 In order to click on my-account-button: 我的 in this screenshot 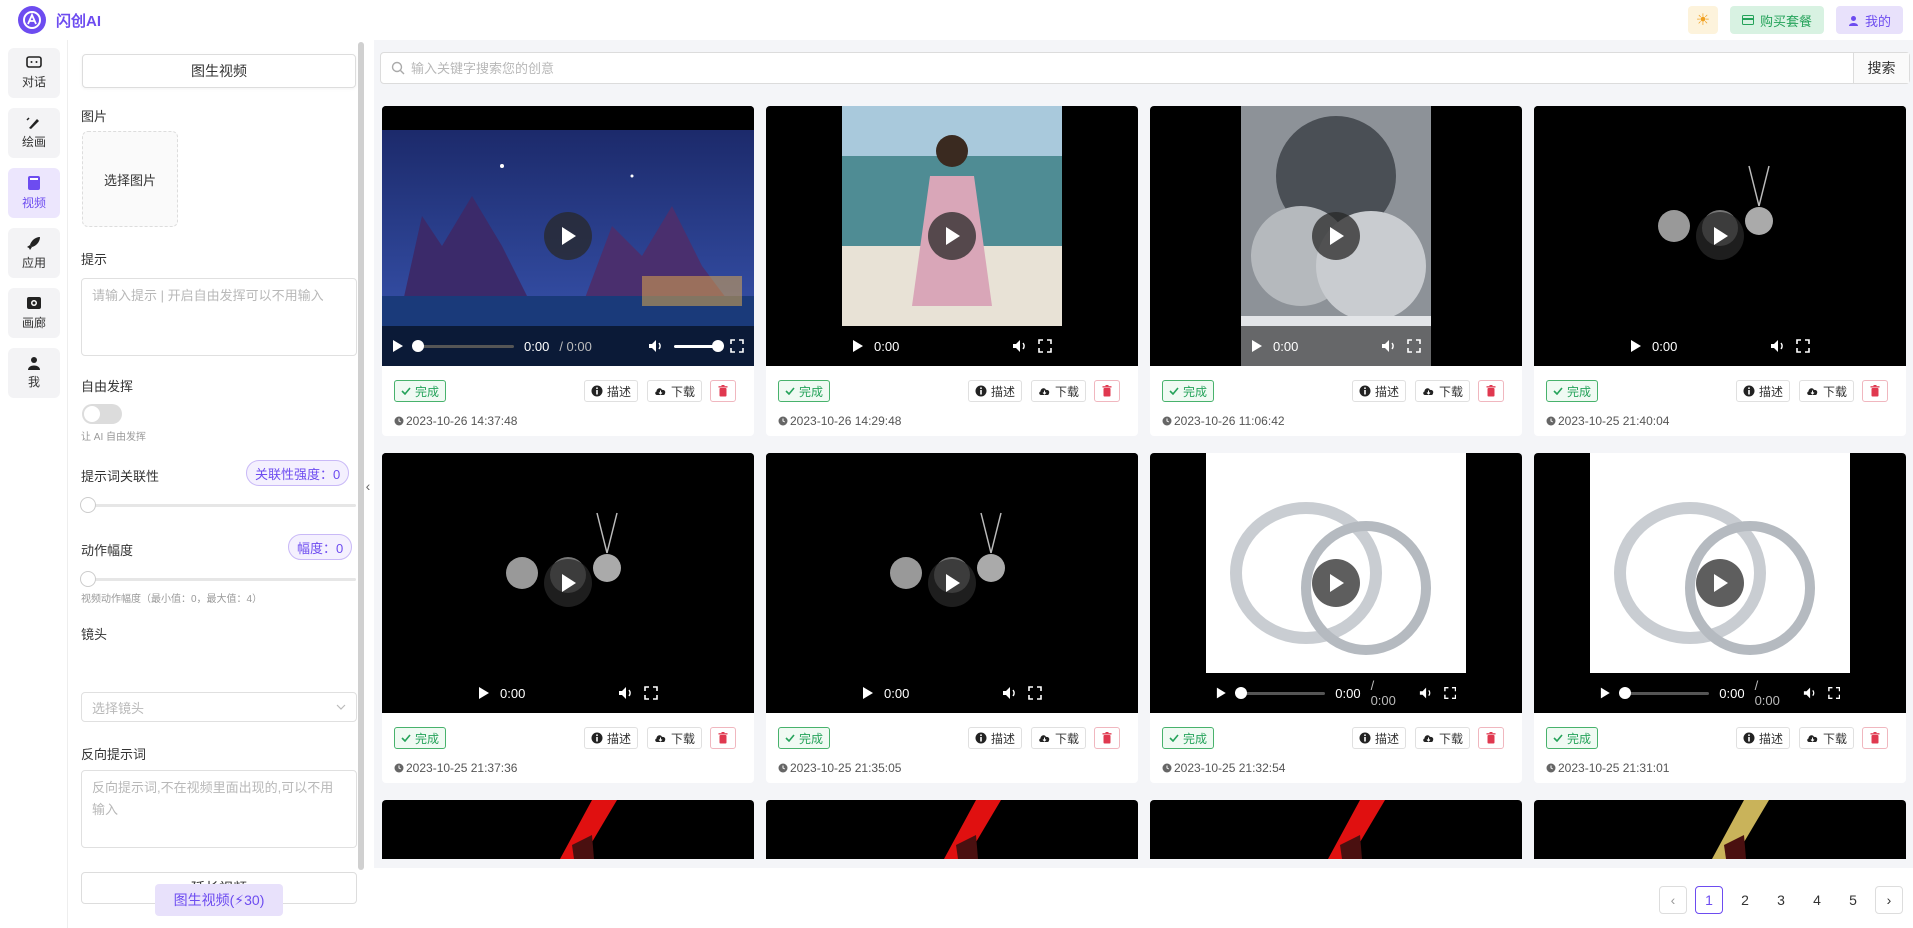, I will do `click(1869, 20)`.